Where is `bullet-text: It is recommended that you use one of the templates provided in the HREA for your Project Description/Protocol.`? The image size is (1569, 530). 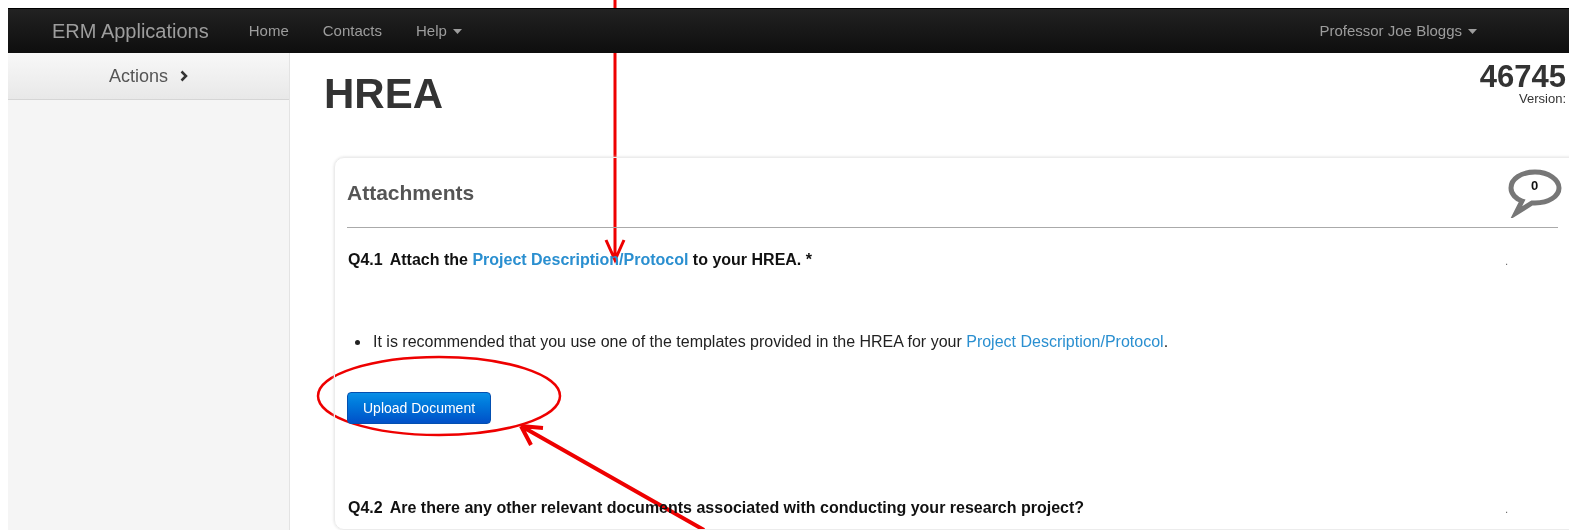 bullet-text: It is recommended that you use one of the templates provided in the HREA for your Project Description/Protocol. is located at coordinates (771, 342).